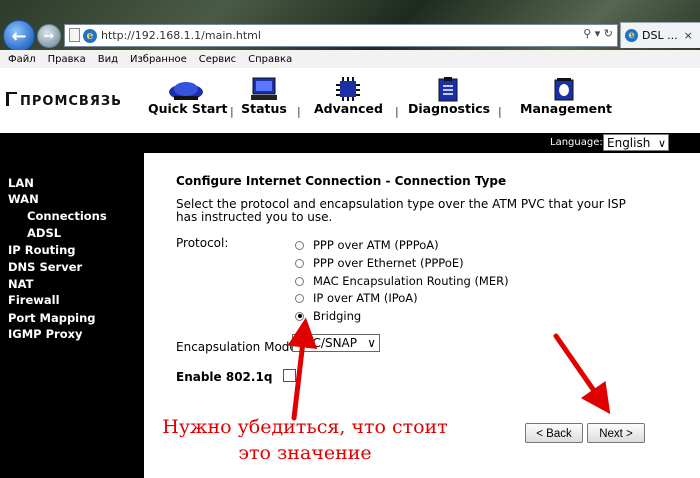  I want to click on language-value: English, so click(629, 143).